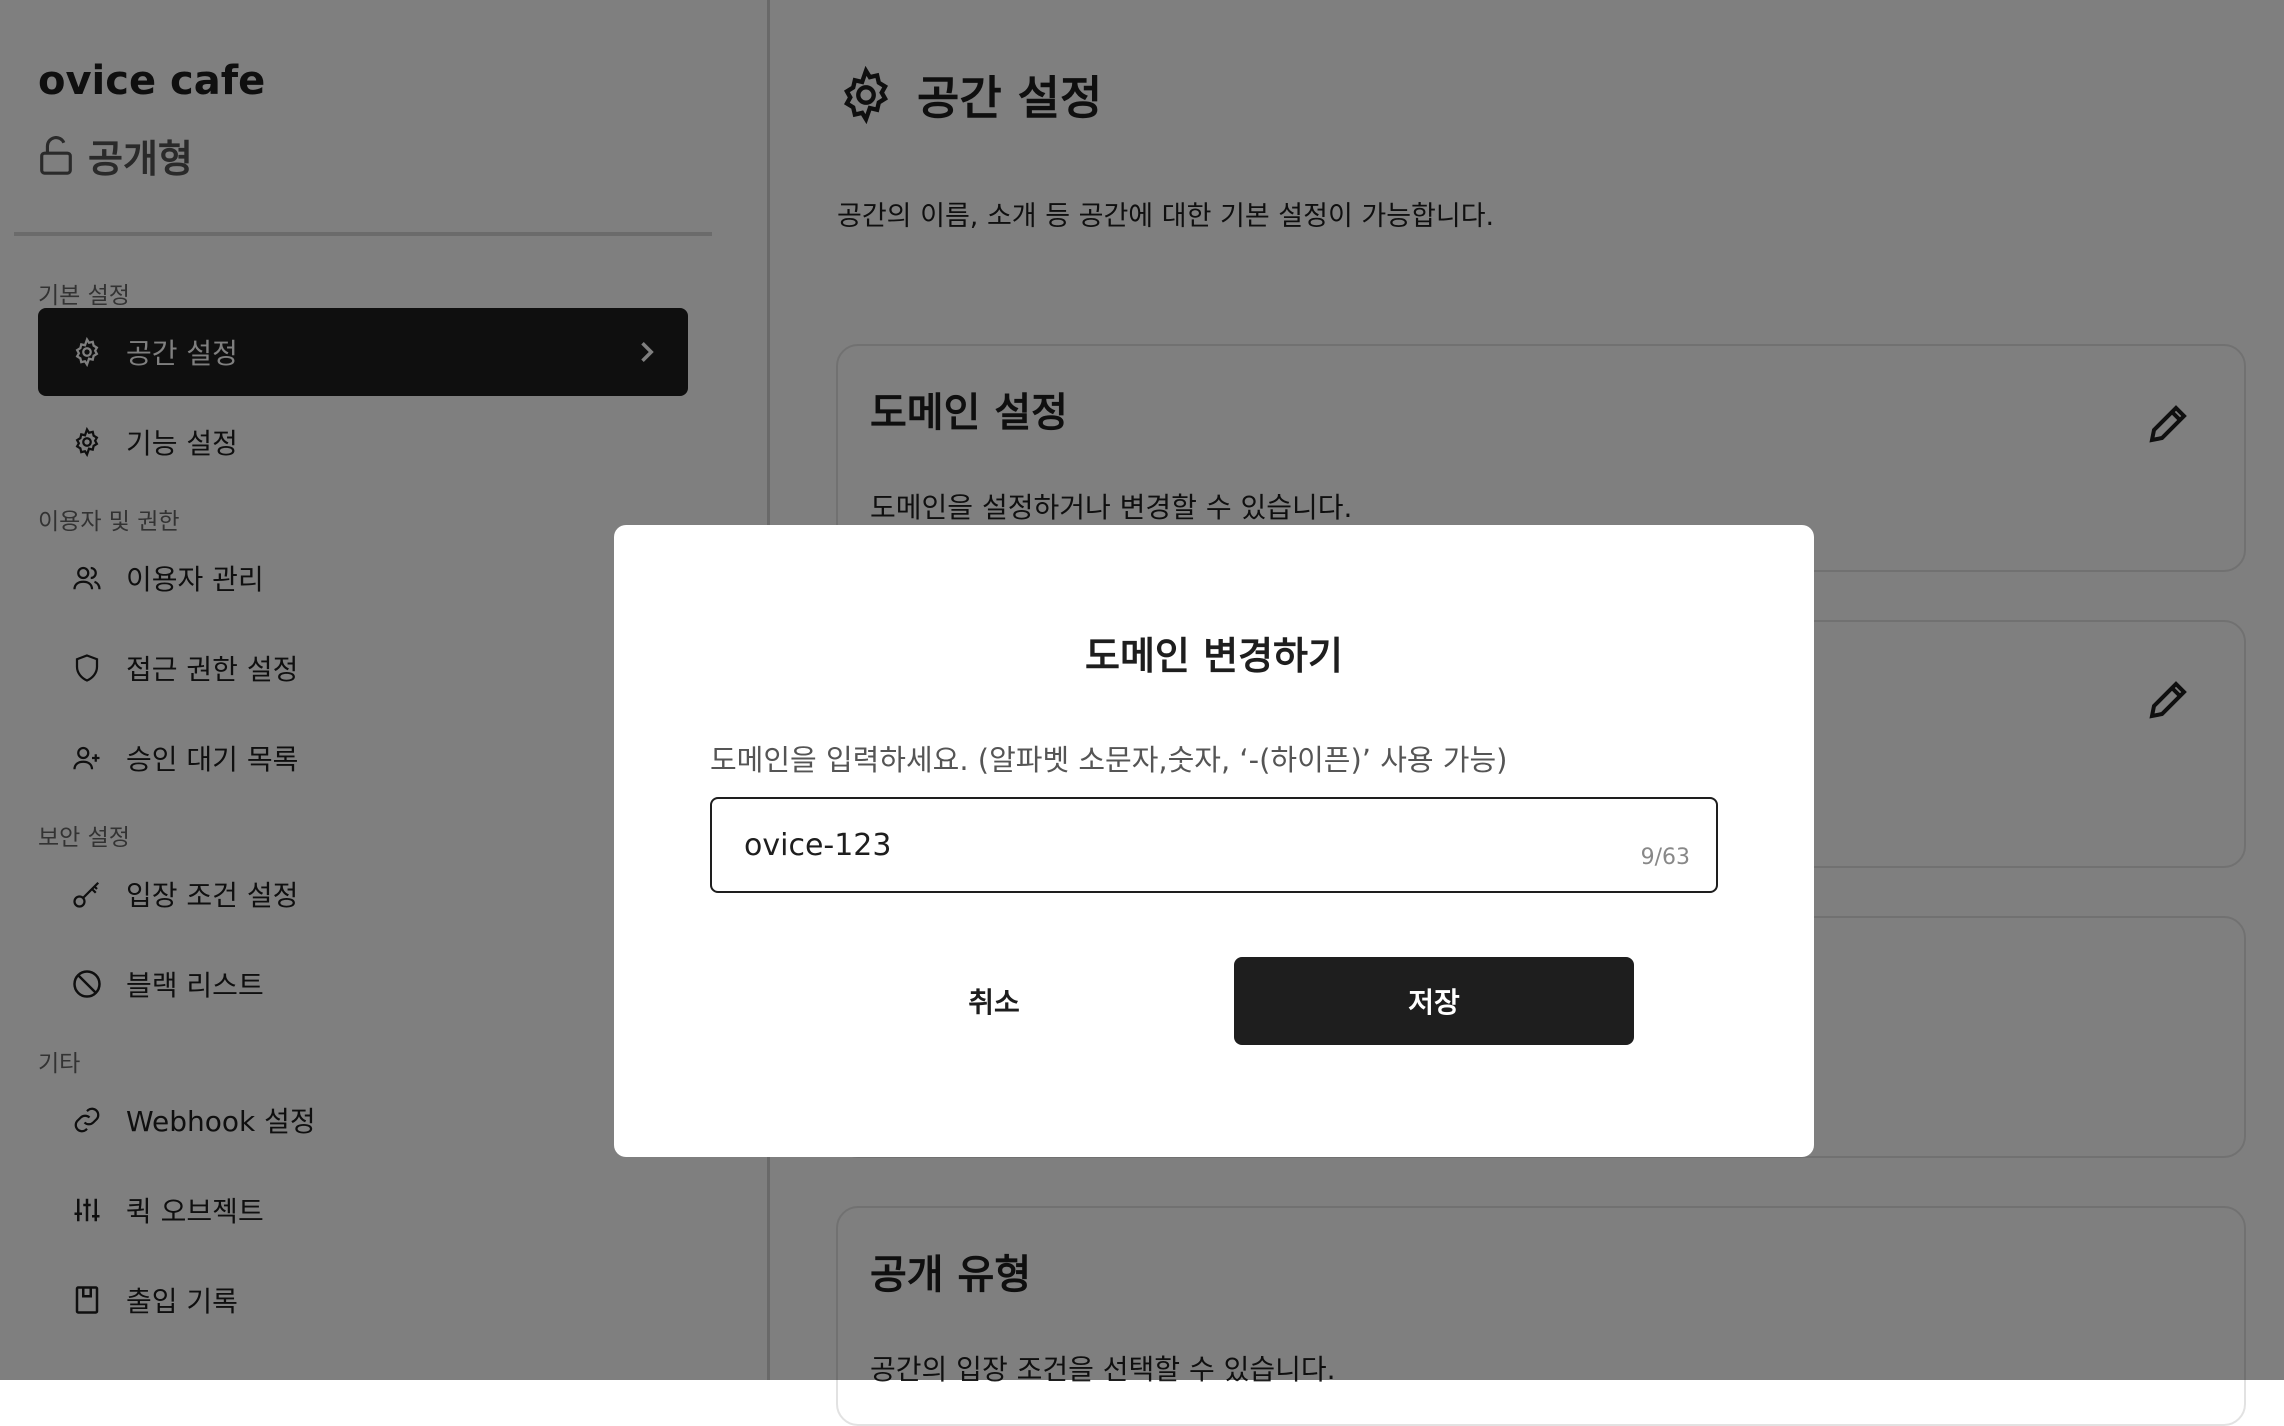 This screenshot has width=2284, height=1426. I want to click on domain-input-container: 9/63, so click(1214, 845).